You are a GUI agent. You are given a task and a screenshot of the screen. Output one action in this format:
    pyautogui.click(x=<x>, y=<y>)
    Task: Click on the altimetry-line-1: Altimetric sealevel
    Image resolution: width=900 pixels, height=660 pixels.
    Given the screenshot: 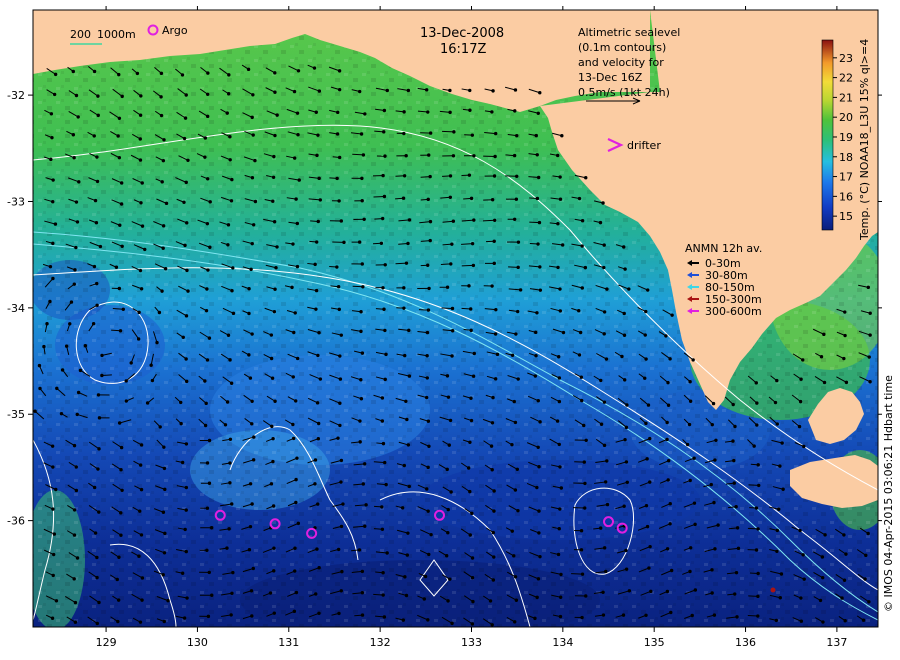 What is the action you would take?
    pyautogui.click(x=629, y=32)
    